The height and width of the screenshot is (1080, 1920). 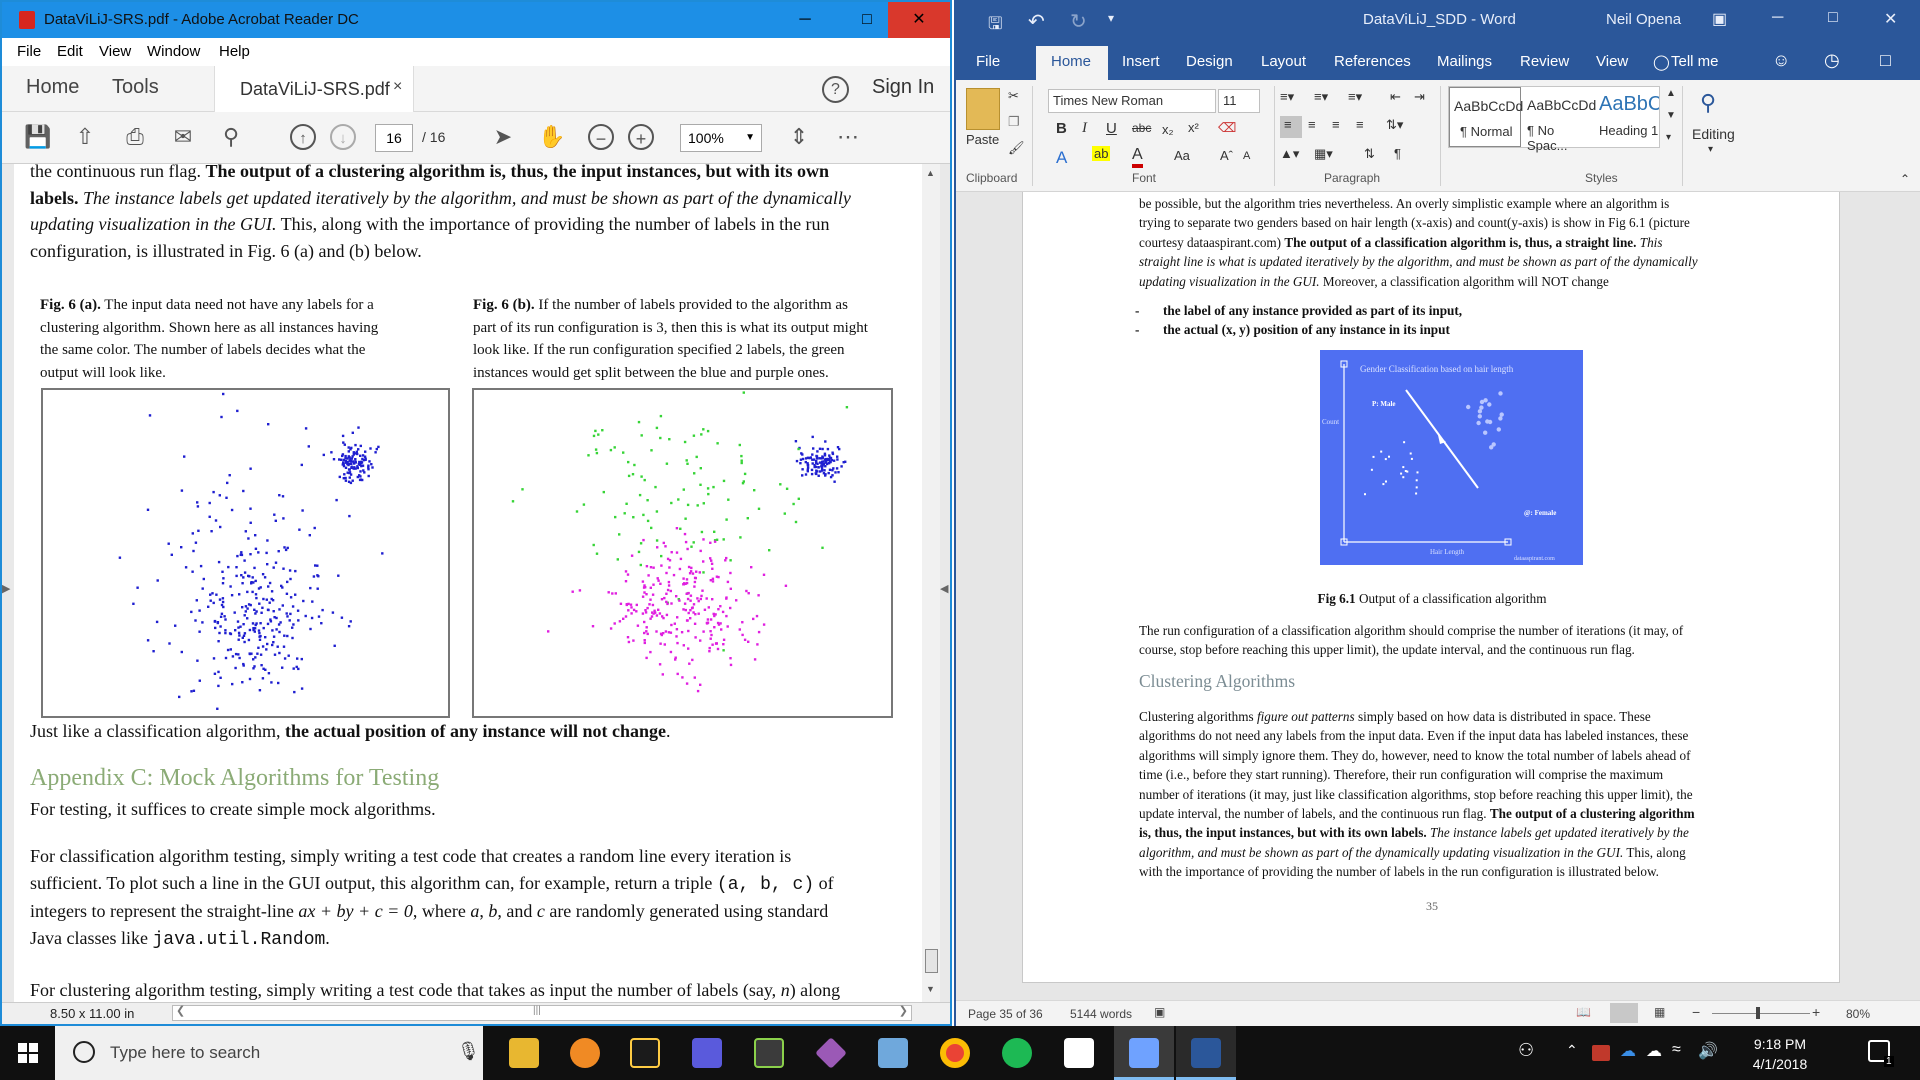 What do you see at coordinates (1360, 124) in the screenshot?
I see `justify-icon: ≡` at bounding box center [1360, 124].